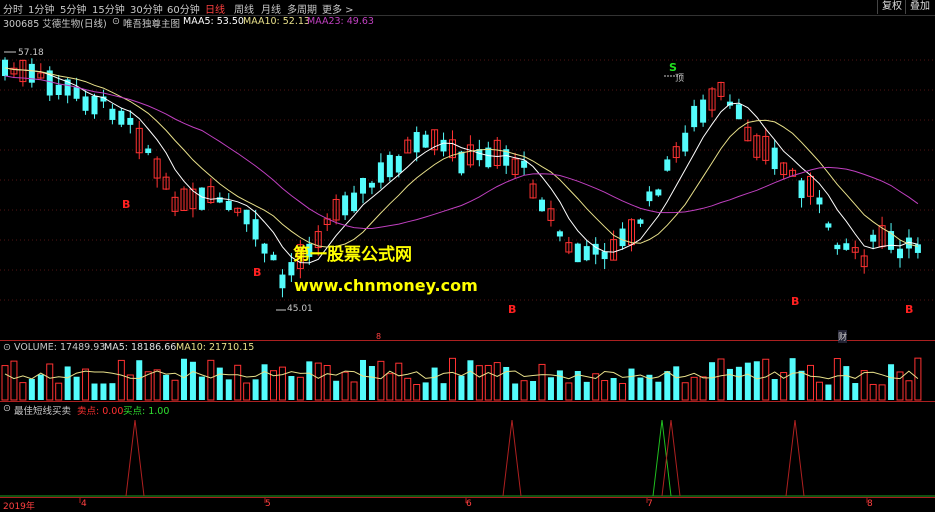 The height and width of the screenshot is (512, 935). What do you see at coordinates (467, 410) in the screenshot?
I see `signal-header: ⊙ 最佳短线买卖 卖点: 0.00 买点: 1.00` at bounding box center [467, 410].